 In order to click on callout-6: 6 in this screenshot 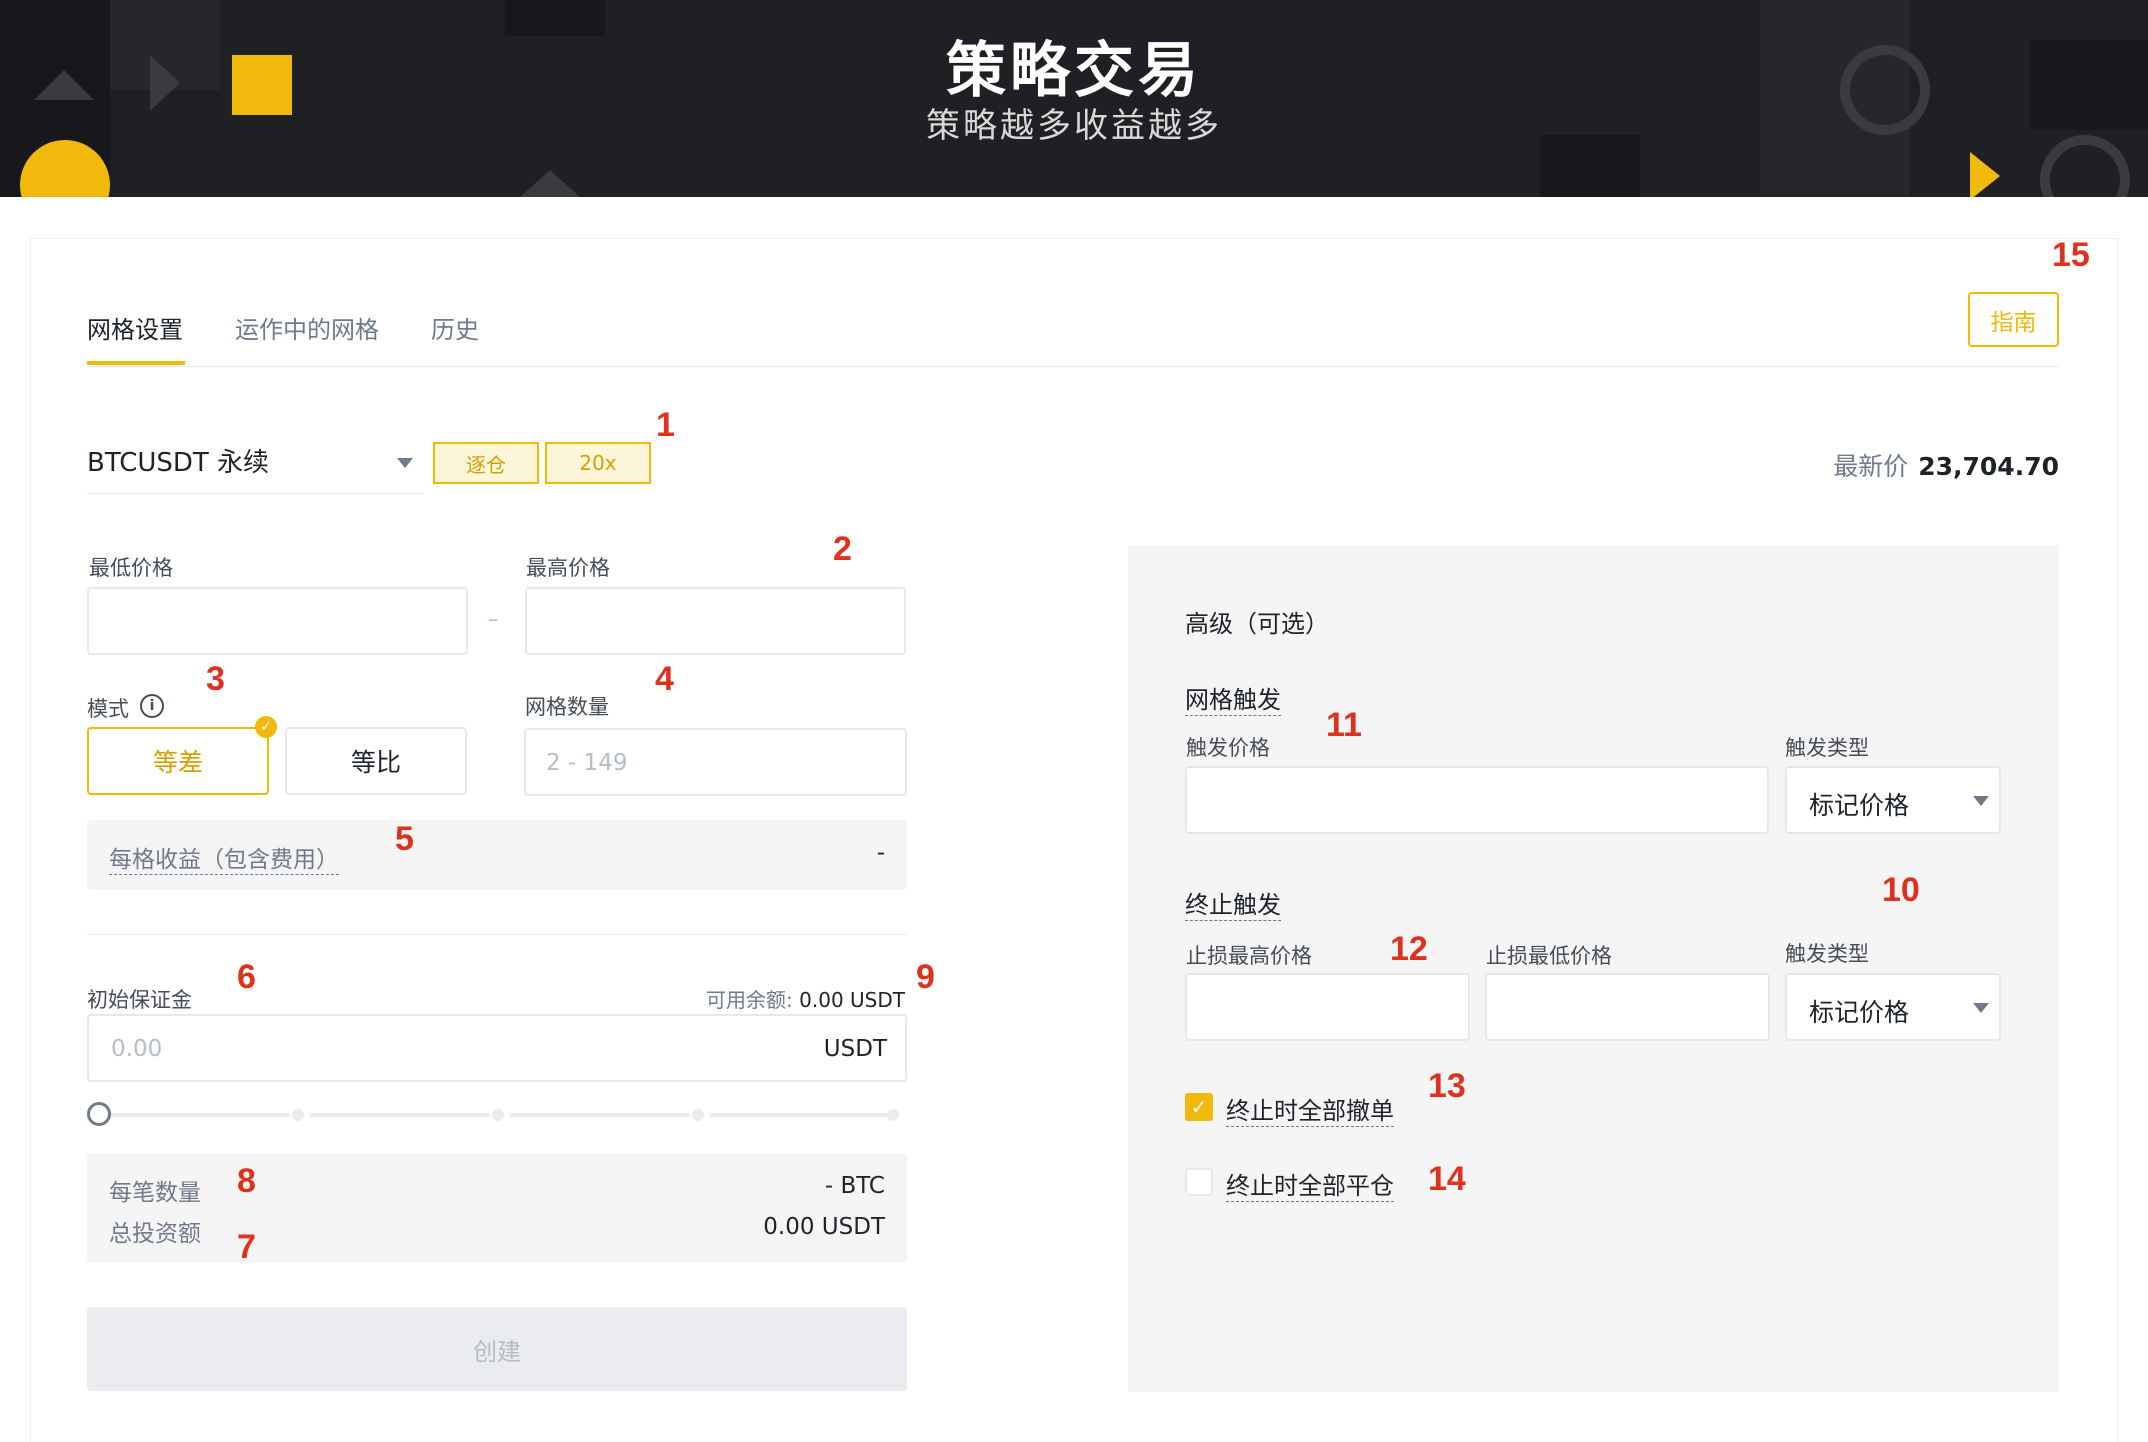, I will do `click(246, 977)`.